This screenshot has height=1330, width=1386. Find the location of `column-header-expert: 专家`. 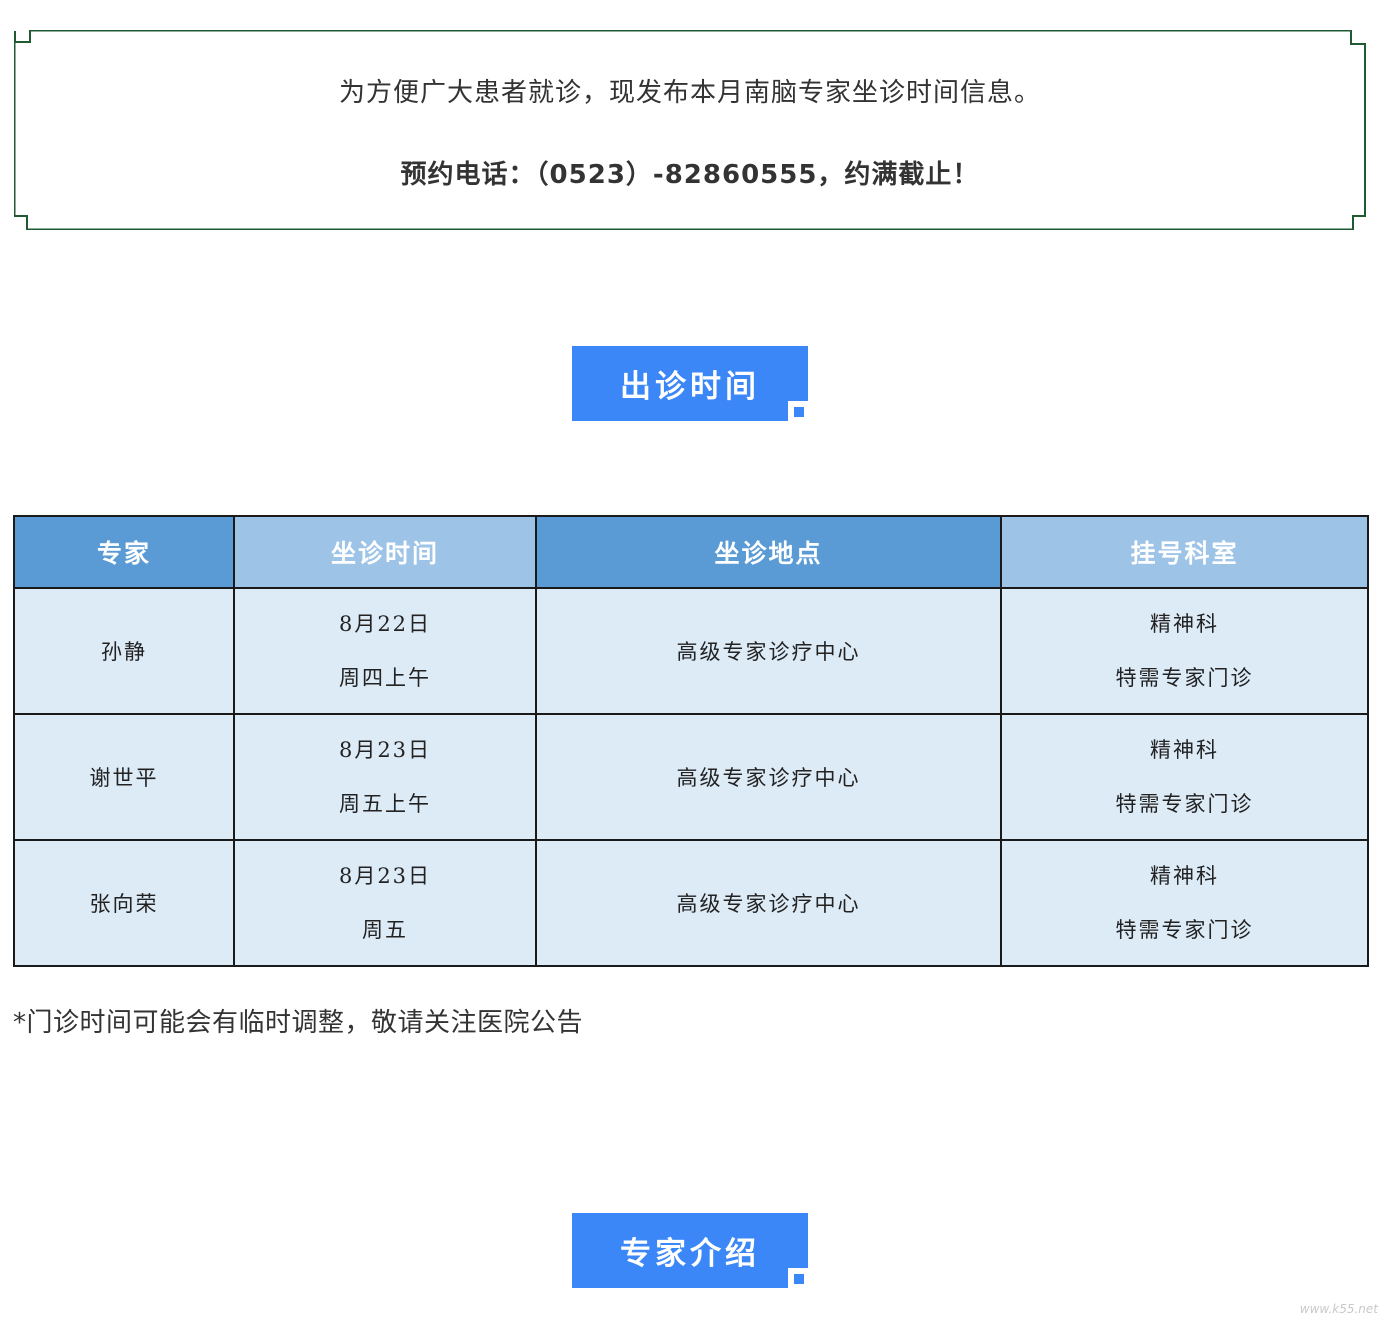

column-header-expert: 专家 is located at coordinates (124, 552).